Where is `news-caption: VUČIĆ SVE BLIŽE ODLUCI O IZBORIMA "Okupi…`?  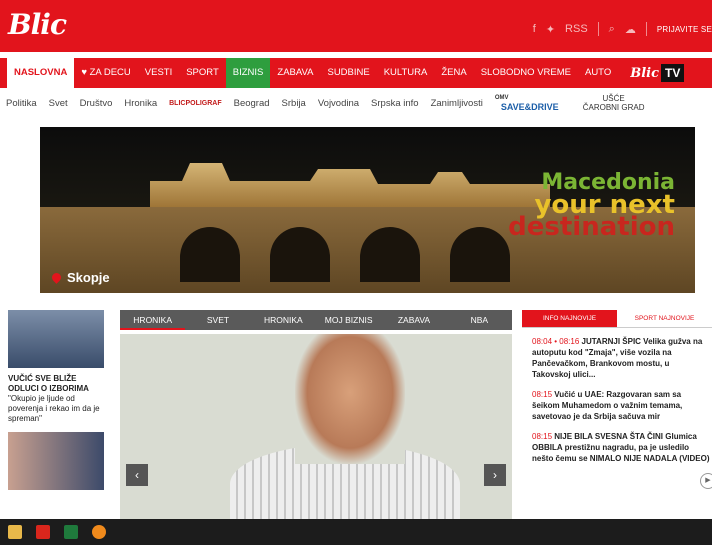
news-caption: VUČIĆ SVE BLIŽE ODLUCI O IZBORIMA "Okupi… is located at coordinates (57, 399).